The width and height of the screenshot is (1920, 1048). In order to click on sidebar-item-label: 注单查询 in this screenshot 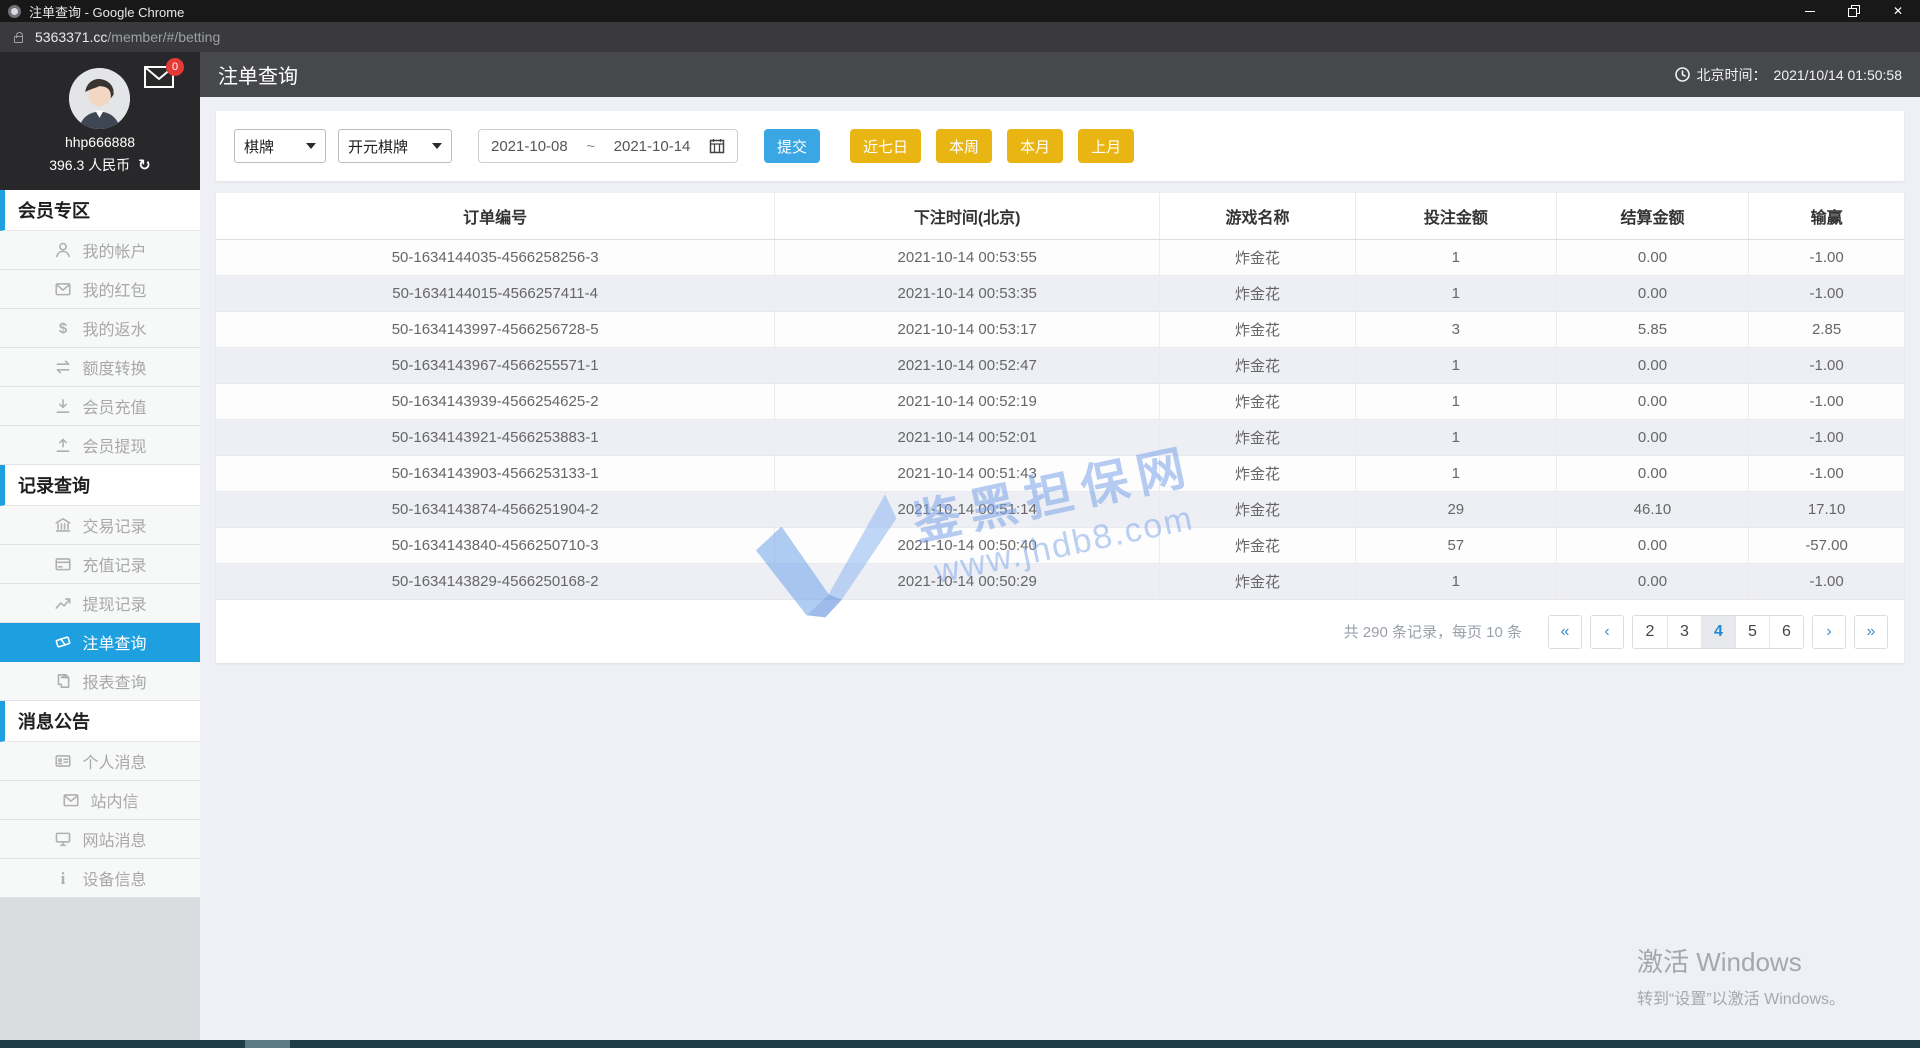, I will do `click(114, 644)`.